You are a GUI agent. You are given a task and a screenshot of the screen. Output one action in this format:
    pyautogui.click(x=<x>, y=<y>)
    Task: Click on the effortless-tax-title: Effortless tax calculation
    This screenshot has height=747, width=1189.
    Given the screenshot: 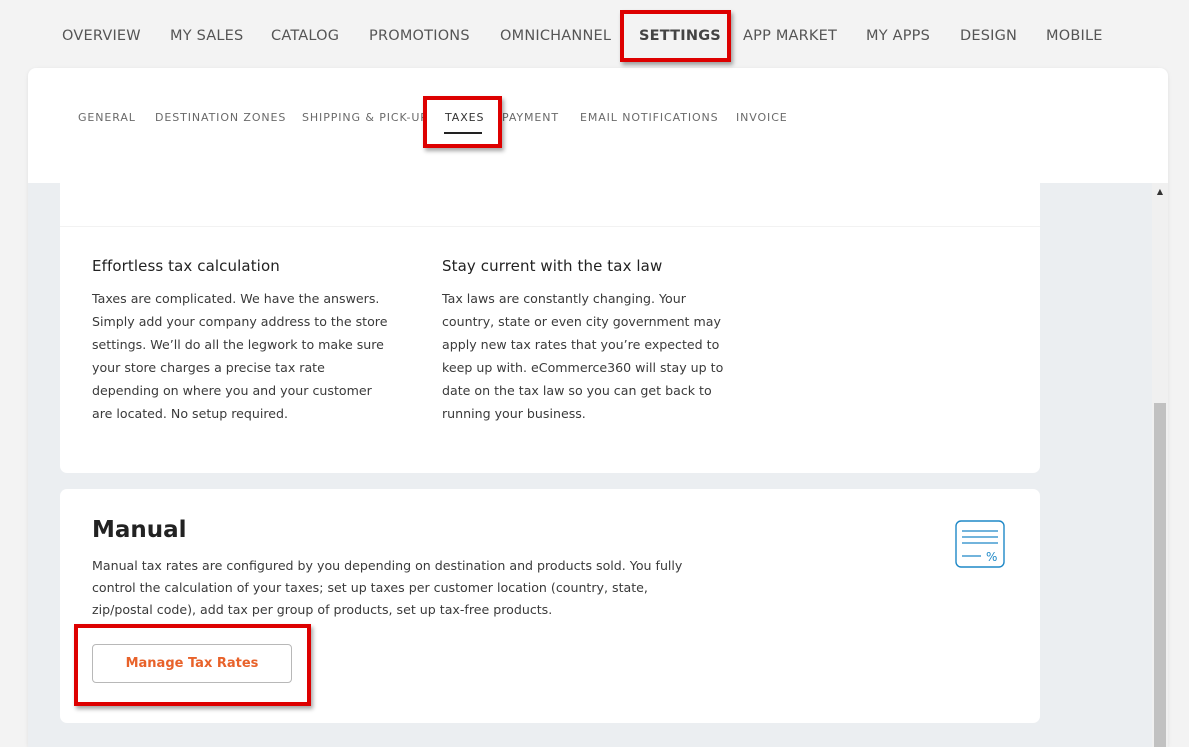 What is the action you would take?
    pyautogui.click(x=186, y=266)
    